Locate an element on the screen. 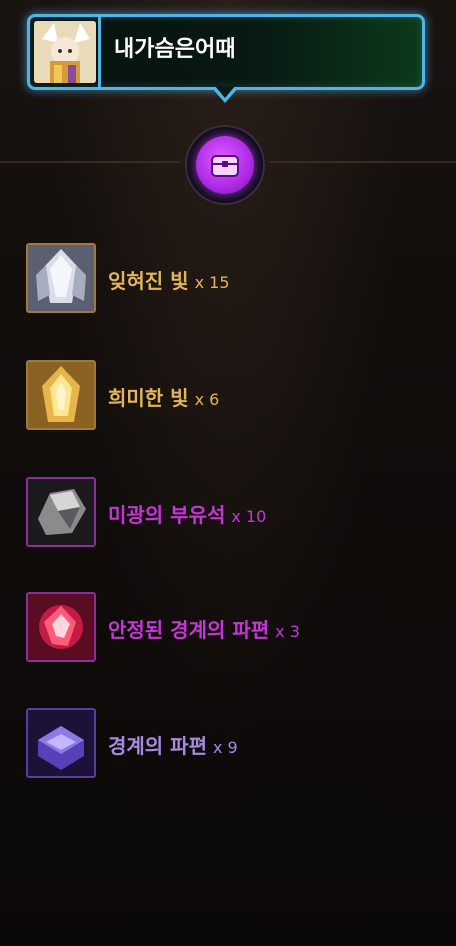  reward-label: 안정된 경계의 파편 x 3 is located at coordinates (204, 628).